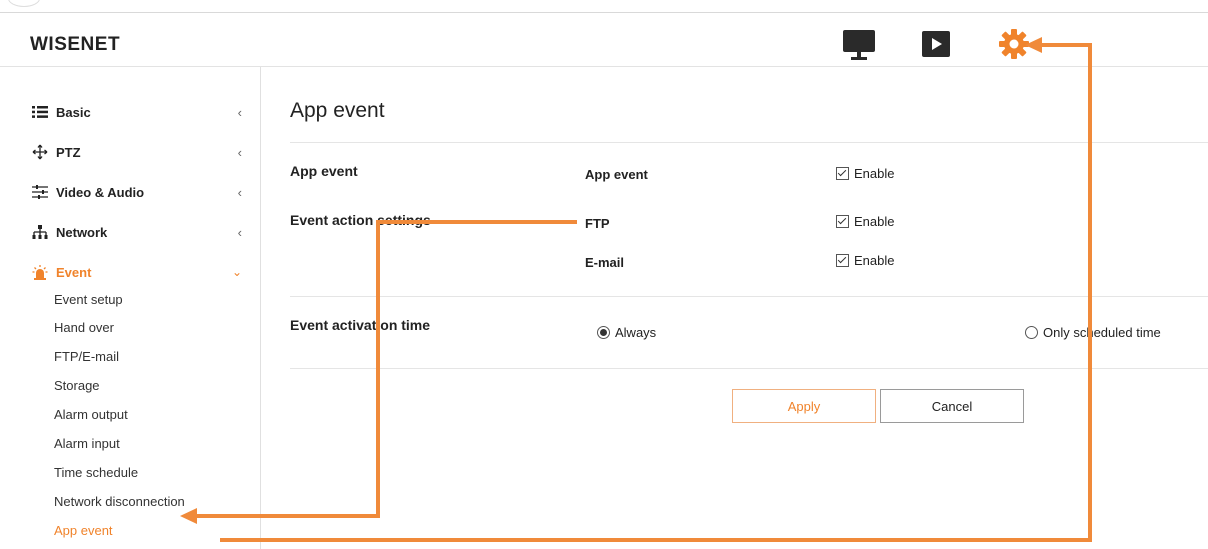 This screenshot has width=1208, height=549. Describe the element at coordinates (87, 443) in the screenshot. I see `sub-item-alarm-input: Alarm input` at that location.